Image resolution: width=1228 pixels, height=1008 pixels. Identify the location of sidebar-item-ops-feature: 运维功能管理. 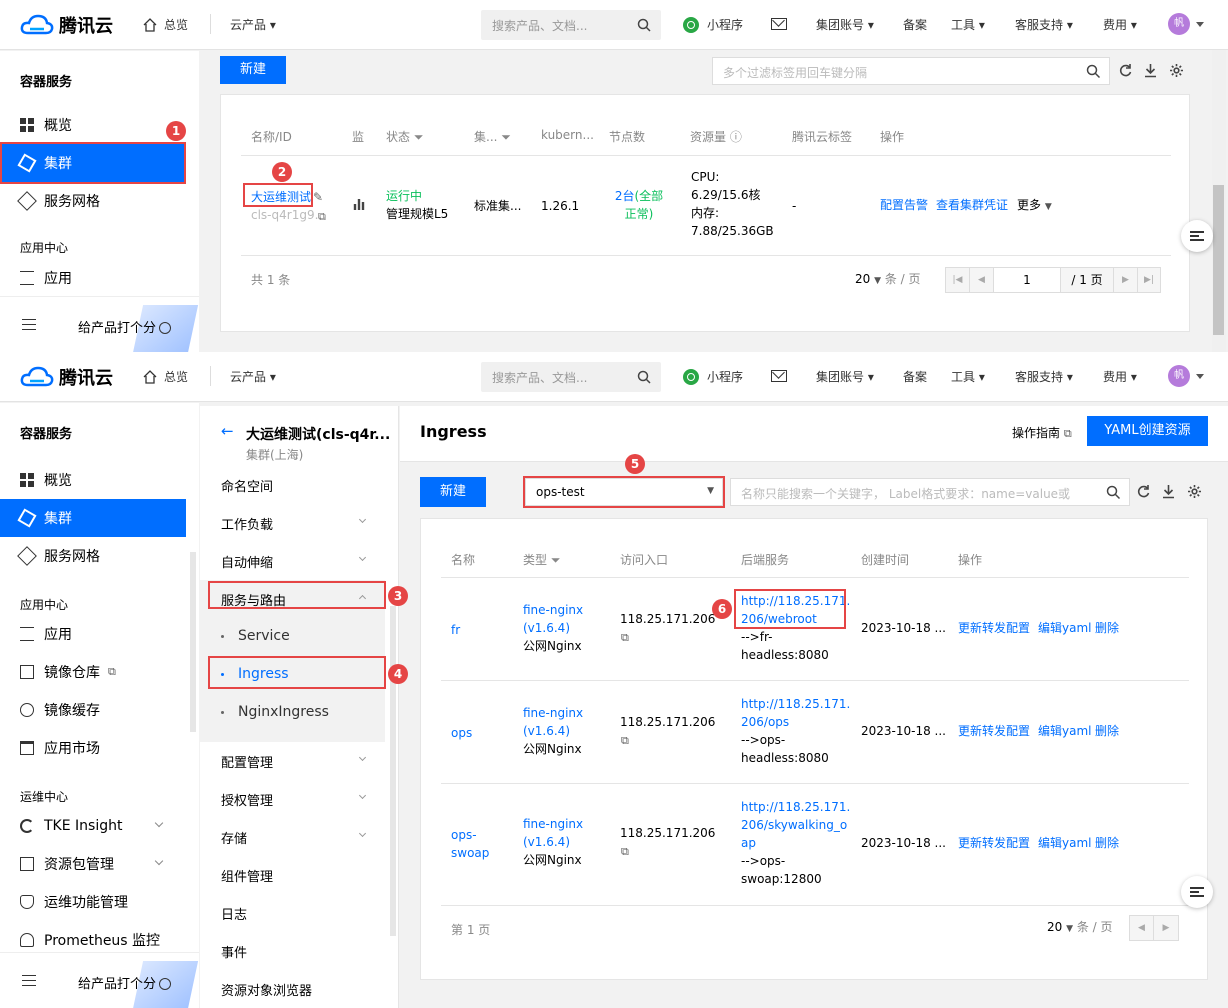
(93, 902).